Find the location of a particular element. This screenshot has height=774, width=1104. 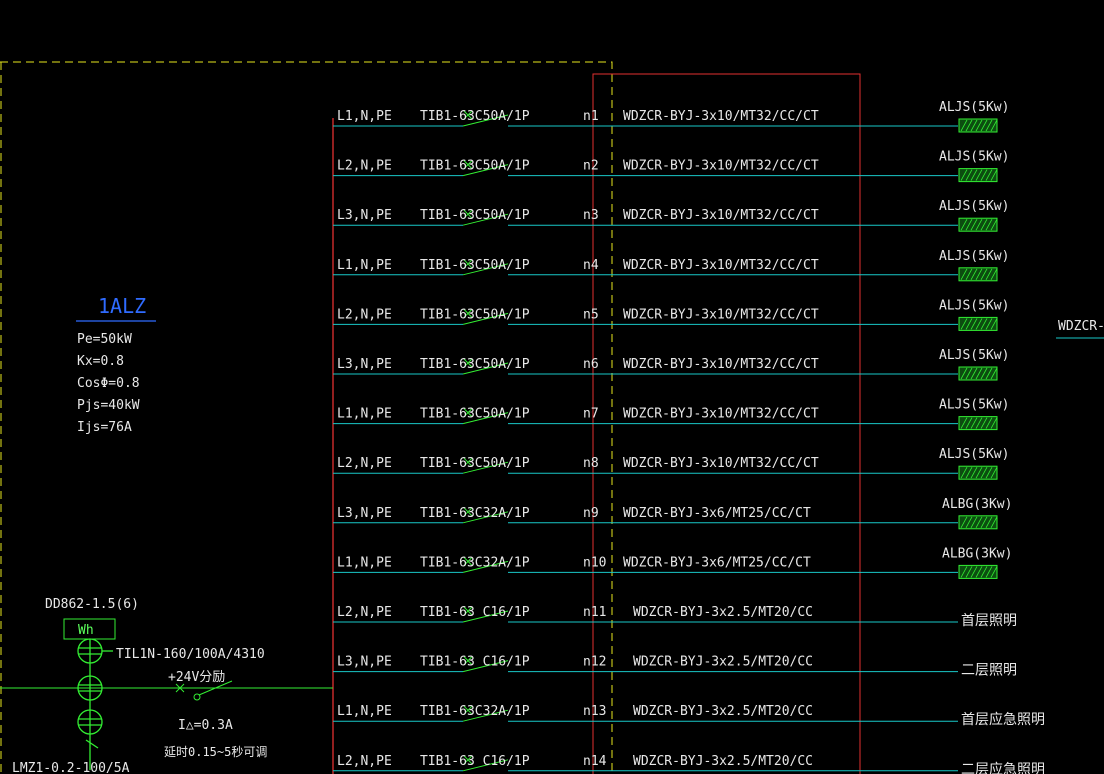

circuit-id: n6 is located at coordinates (591, 364).